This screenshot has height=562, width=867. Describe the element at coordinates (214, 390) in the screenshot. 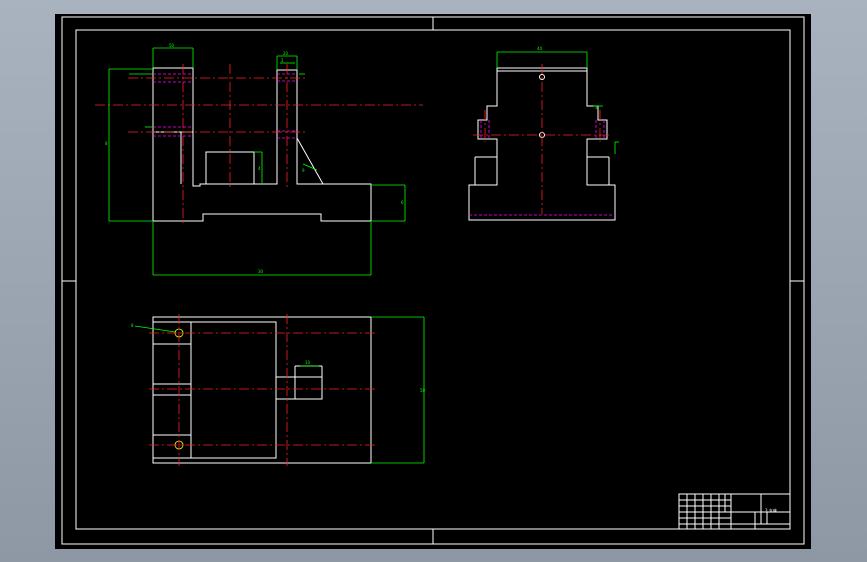

I see `top-view-inner` at that location.